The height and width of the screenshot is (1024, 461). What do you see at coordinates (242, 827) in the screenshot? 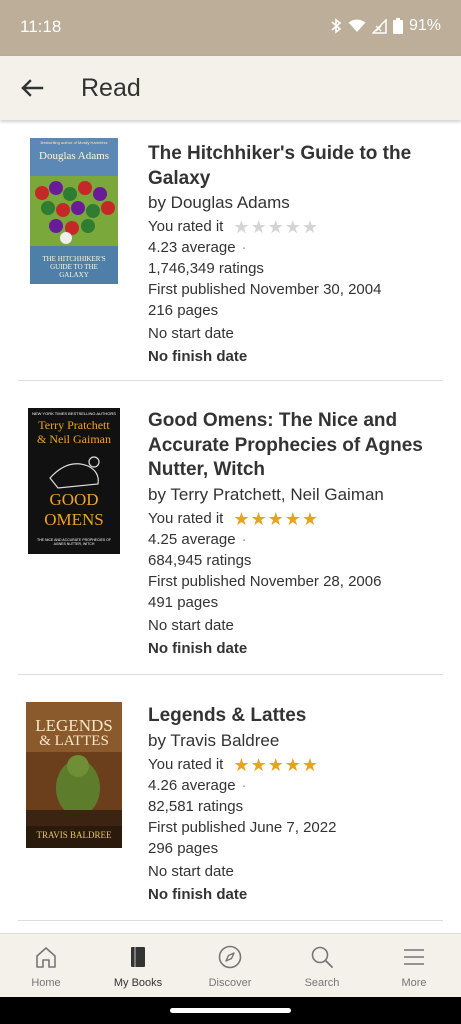
I see `first-published: First published June 7, 2022` at bounding box center [242, 827].